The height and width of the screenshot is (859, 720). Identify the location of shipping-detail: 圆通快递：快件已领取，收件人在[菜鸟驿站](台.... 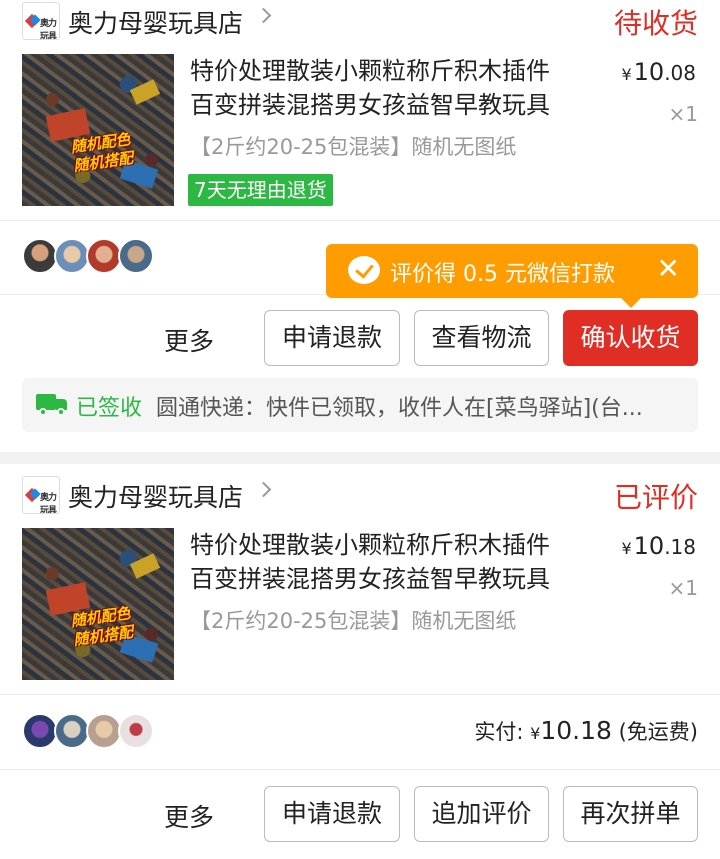
(399, 408).